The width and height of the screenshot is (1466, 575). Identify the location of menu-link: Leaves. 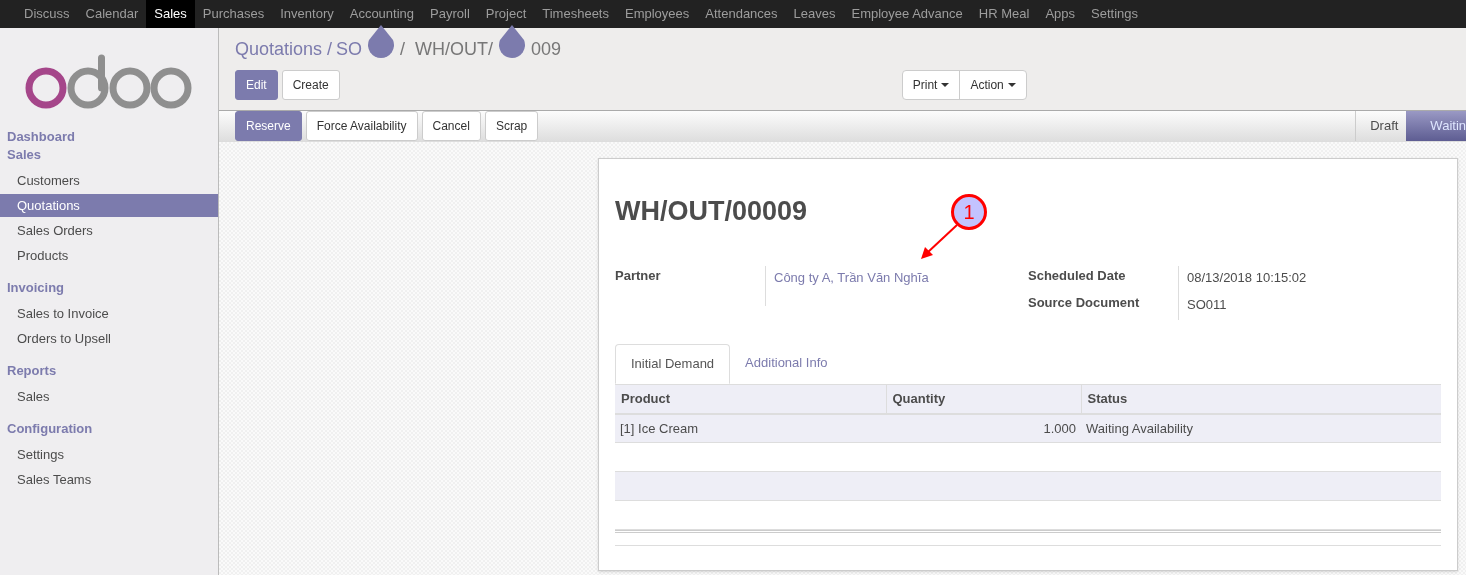
(814, 14).